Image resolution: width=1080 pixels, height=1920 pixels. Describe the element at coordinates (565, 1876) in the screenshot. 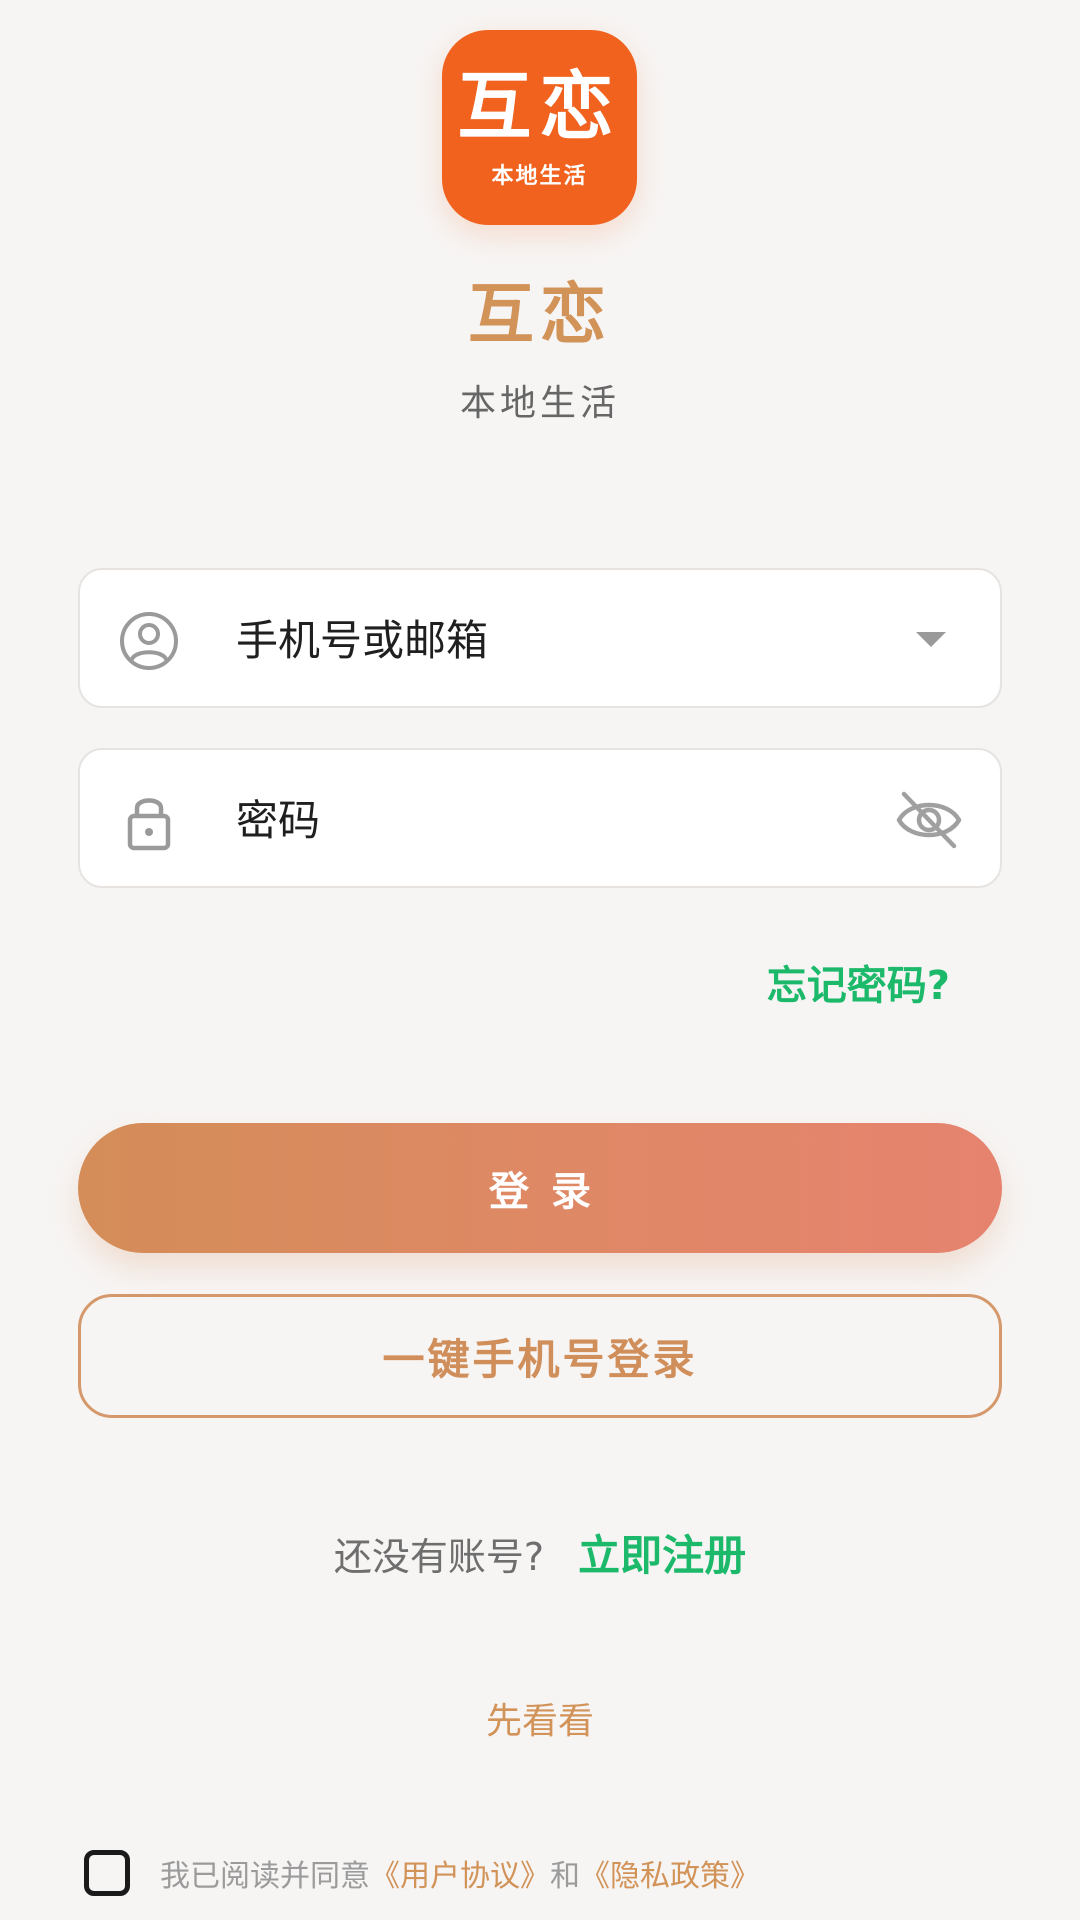

I see `agreement-conjunction: 和` at that location.